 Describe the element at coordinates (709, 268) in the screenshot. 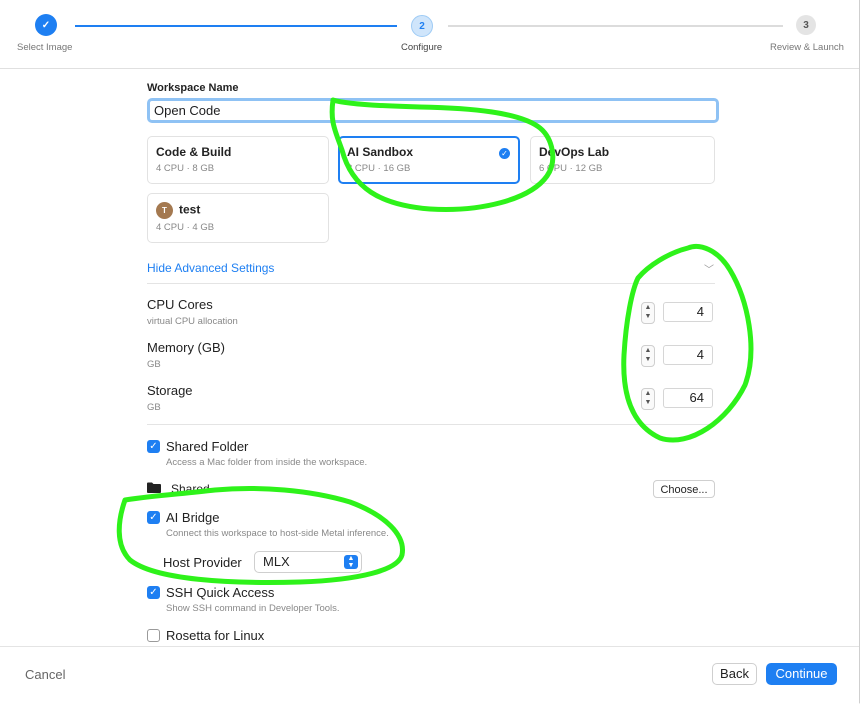

I see `chevron-down-icon: ﹀` at that location.